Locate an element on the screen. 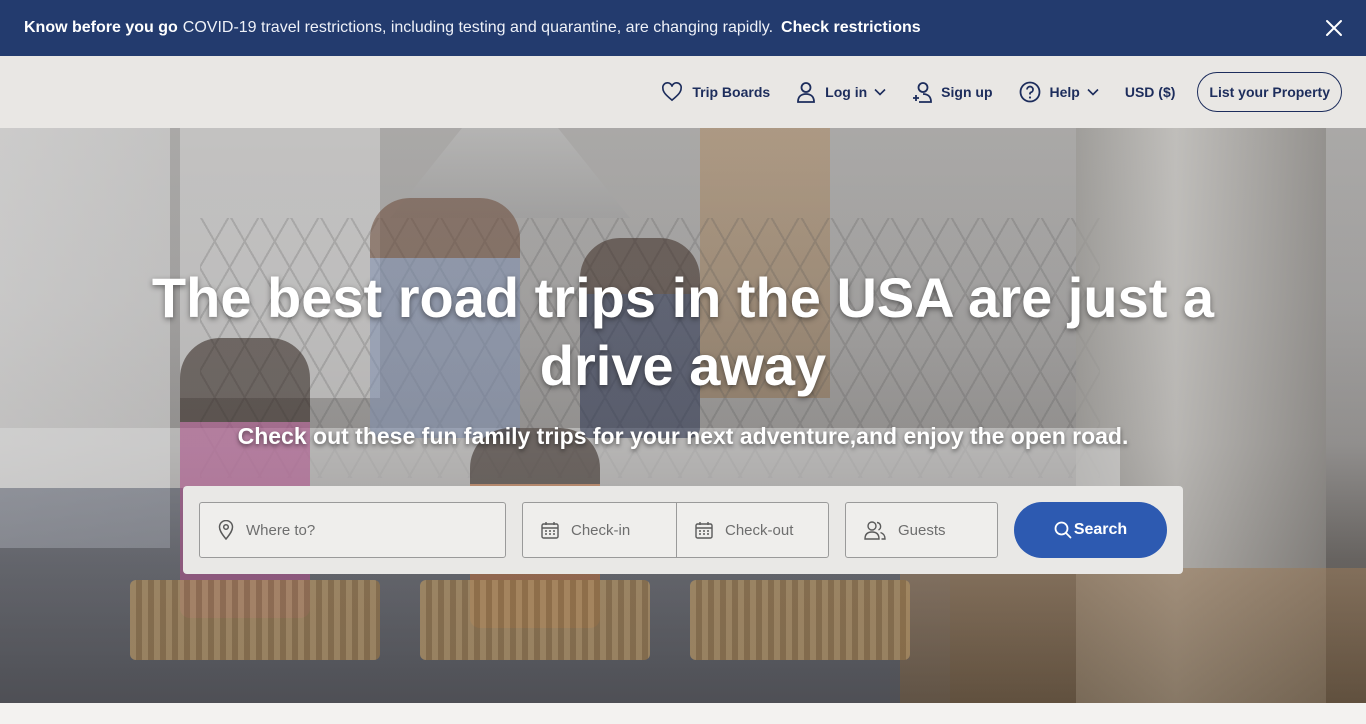 Image resolution: width=1366 pixels, height=724 pixels. guests-placeholder: Guests is located at coordinates (922, 530).